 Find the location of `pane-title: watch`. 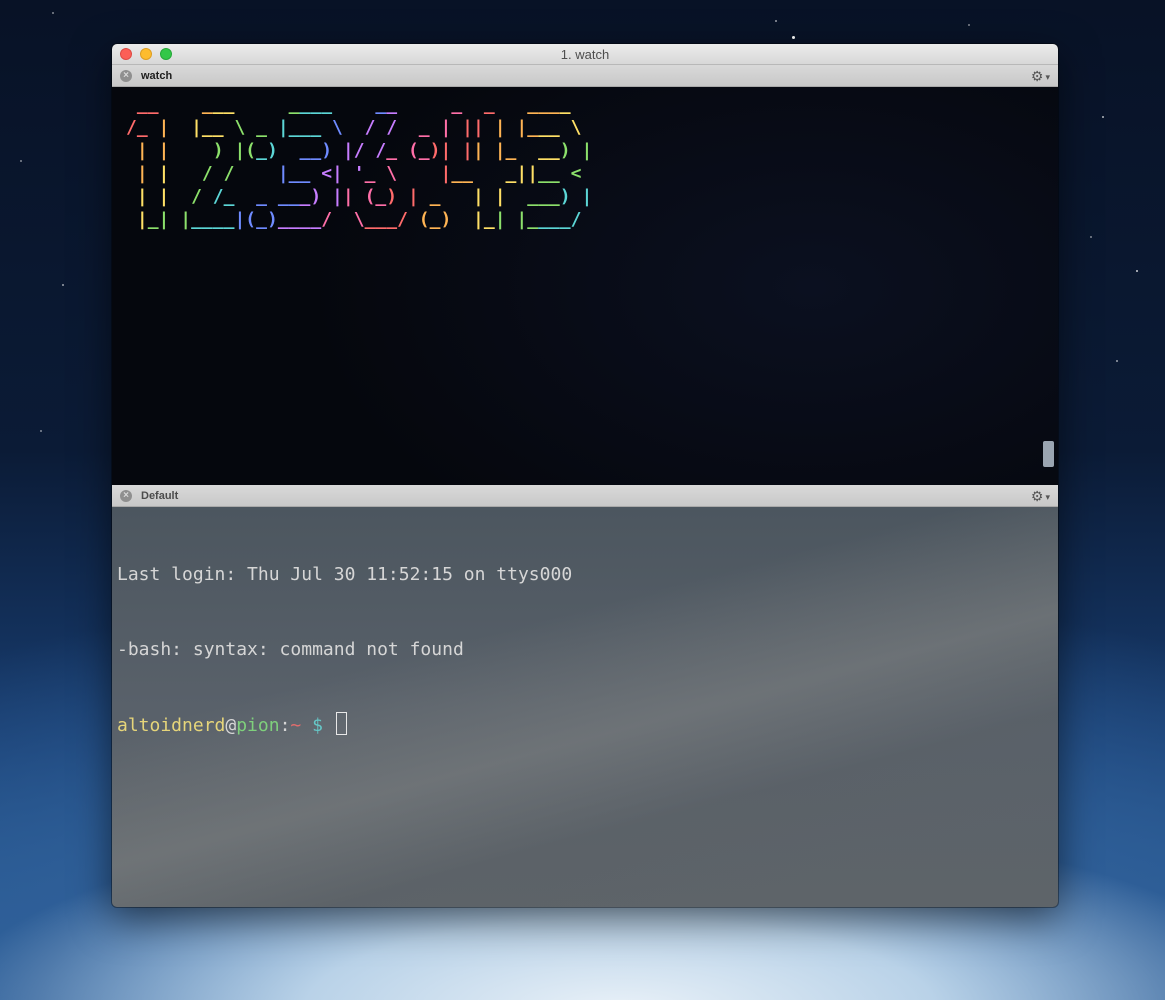

pane-title: watch is located at coordinates (157, 75).